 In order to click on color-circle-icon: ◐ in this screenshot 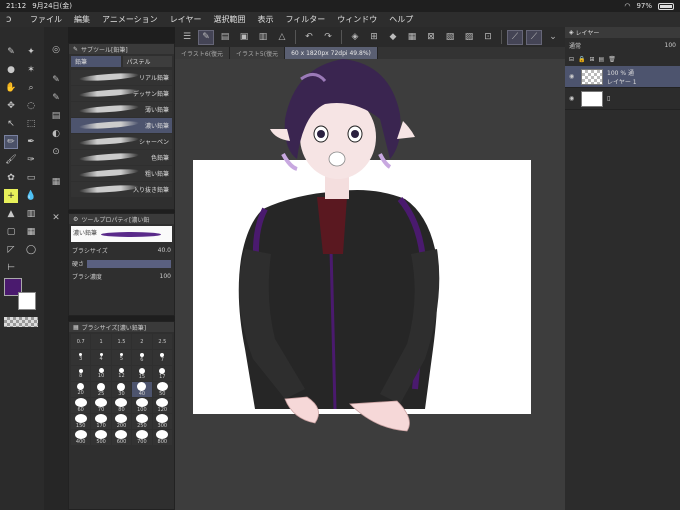, I will do `click(56, 136)`.